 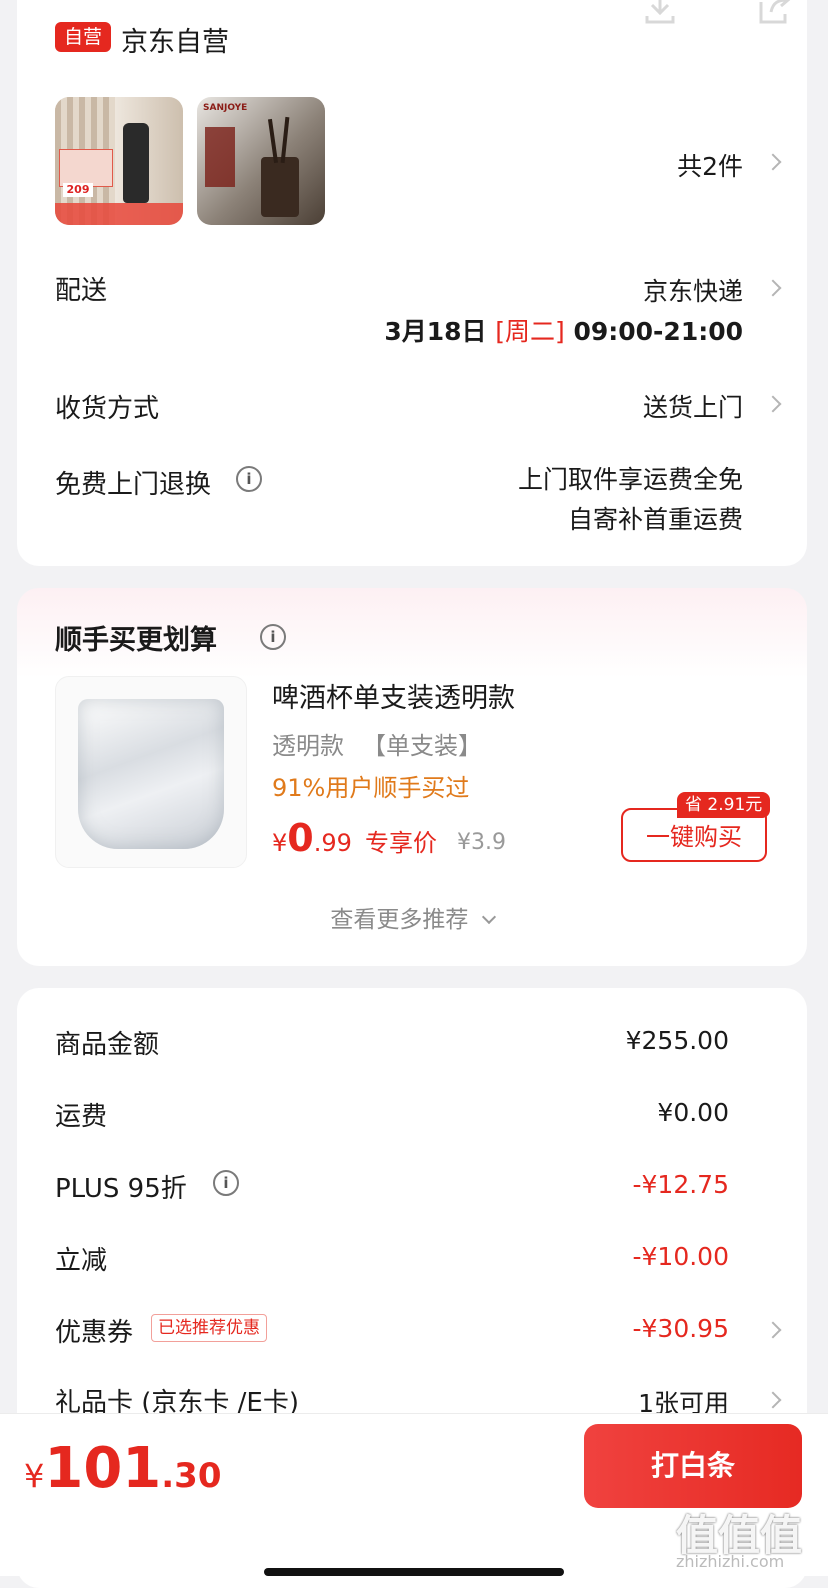 I want to click on thermos-image, so click(x=136, y=163).